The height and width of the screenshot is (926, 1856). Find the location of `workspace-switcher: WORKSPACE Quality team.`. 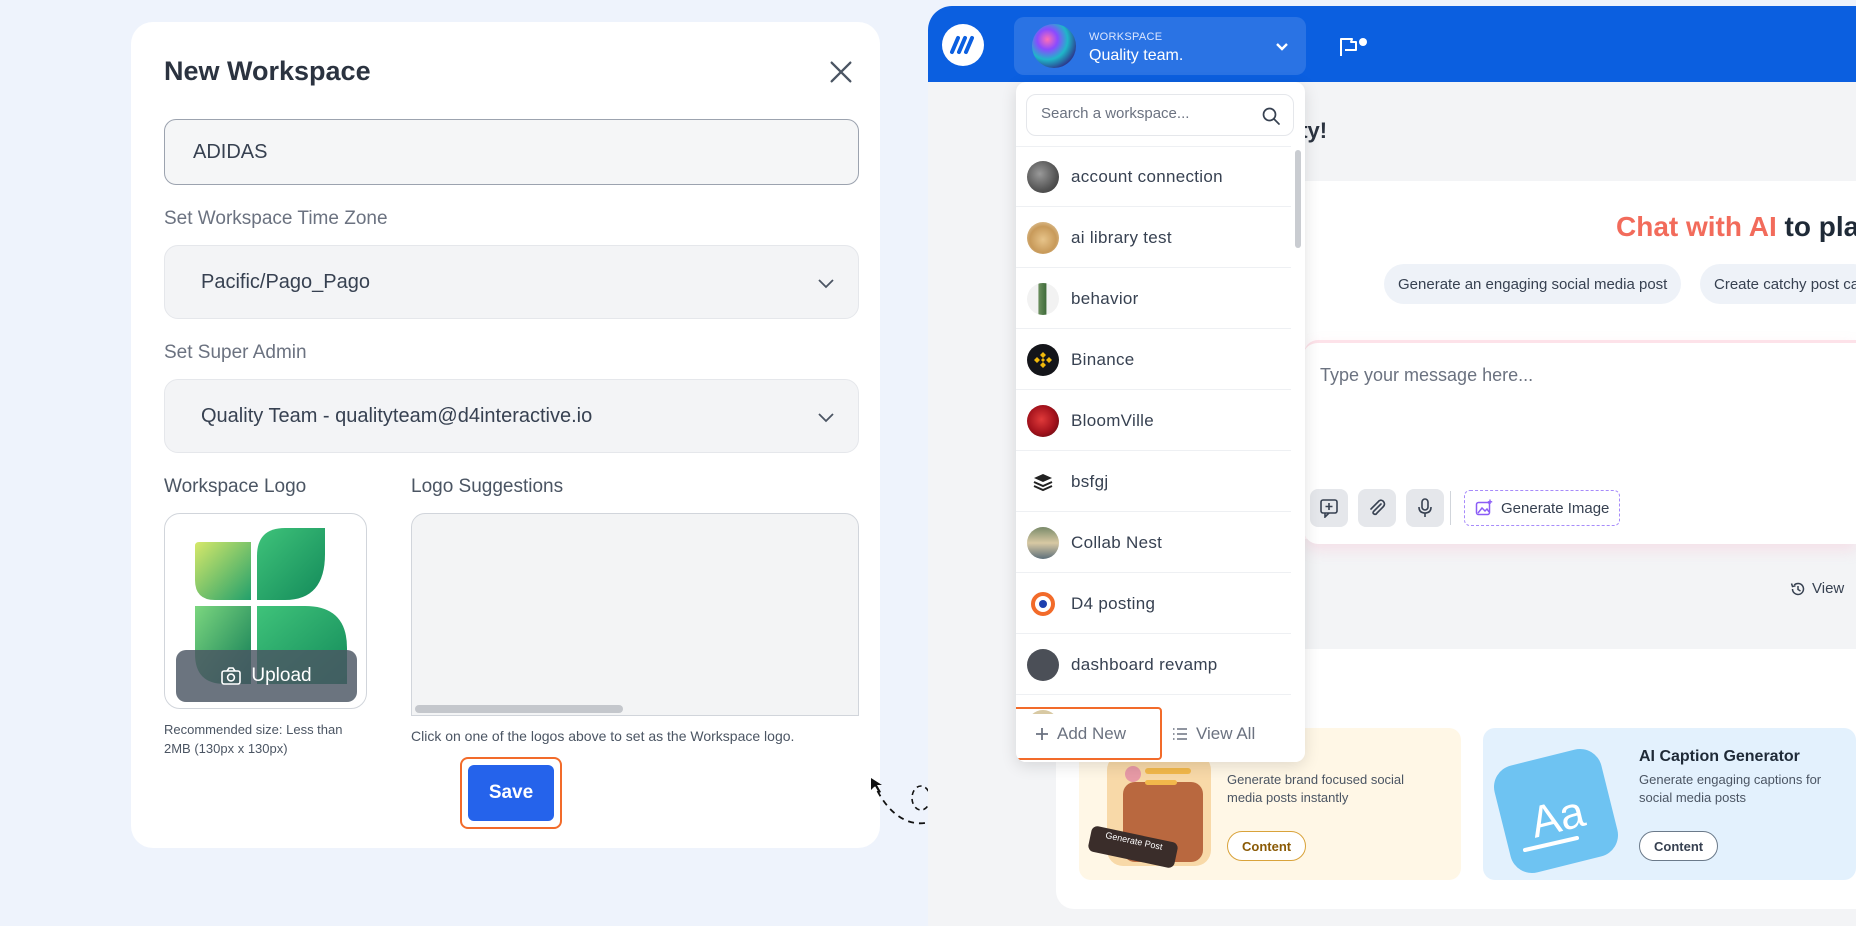

workspace-switcher: WORKSPACE Quality team. is located at coordinates (1160, 46).